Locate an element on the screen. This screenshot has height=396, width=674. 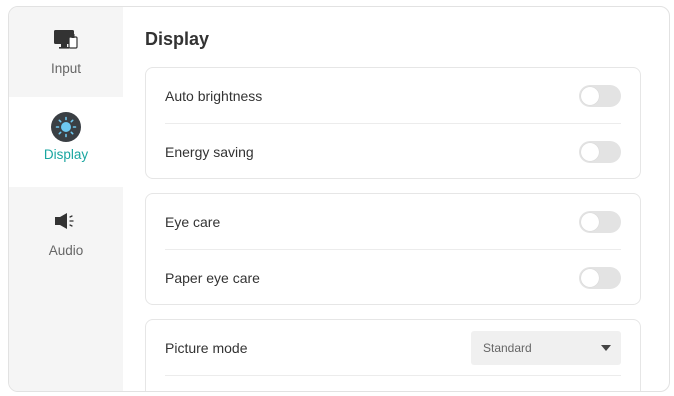
setting-row-energy-saving: Energy saving is located at coordinates (393, 151).